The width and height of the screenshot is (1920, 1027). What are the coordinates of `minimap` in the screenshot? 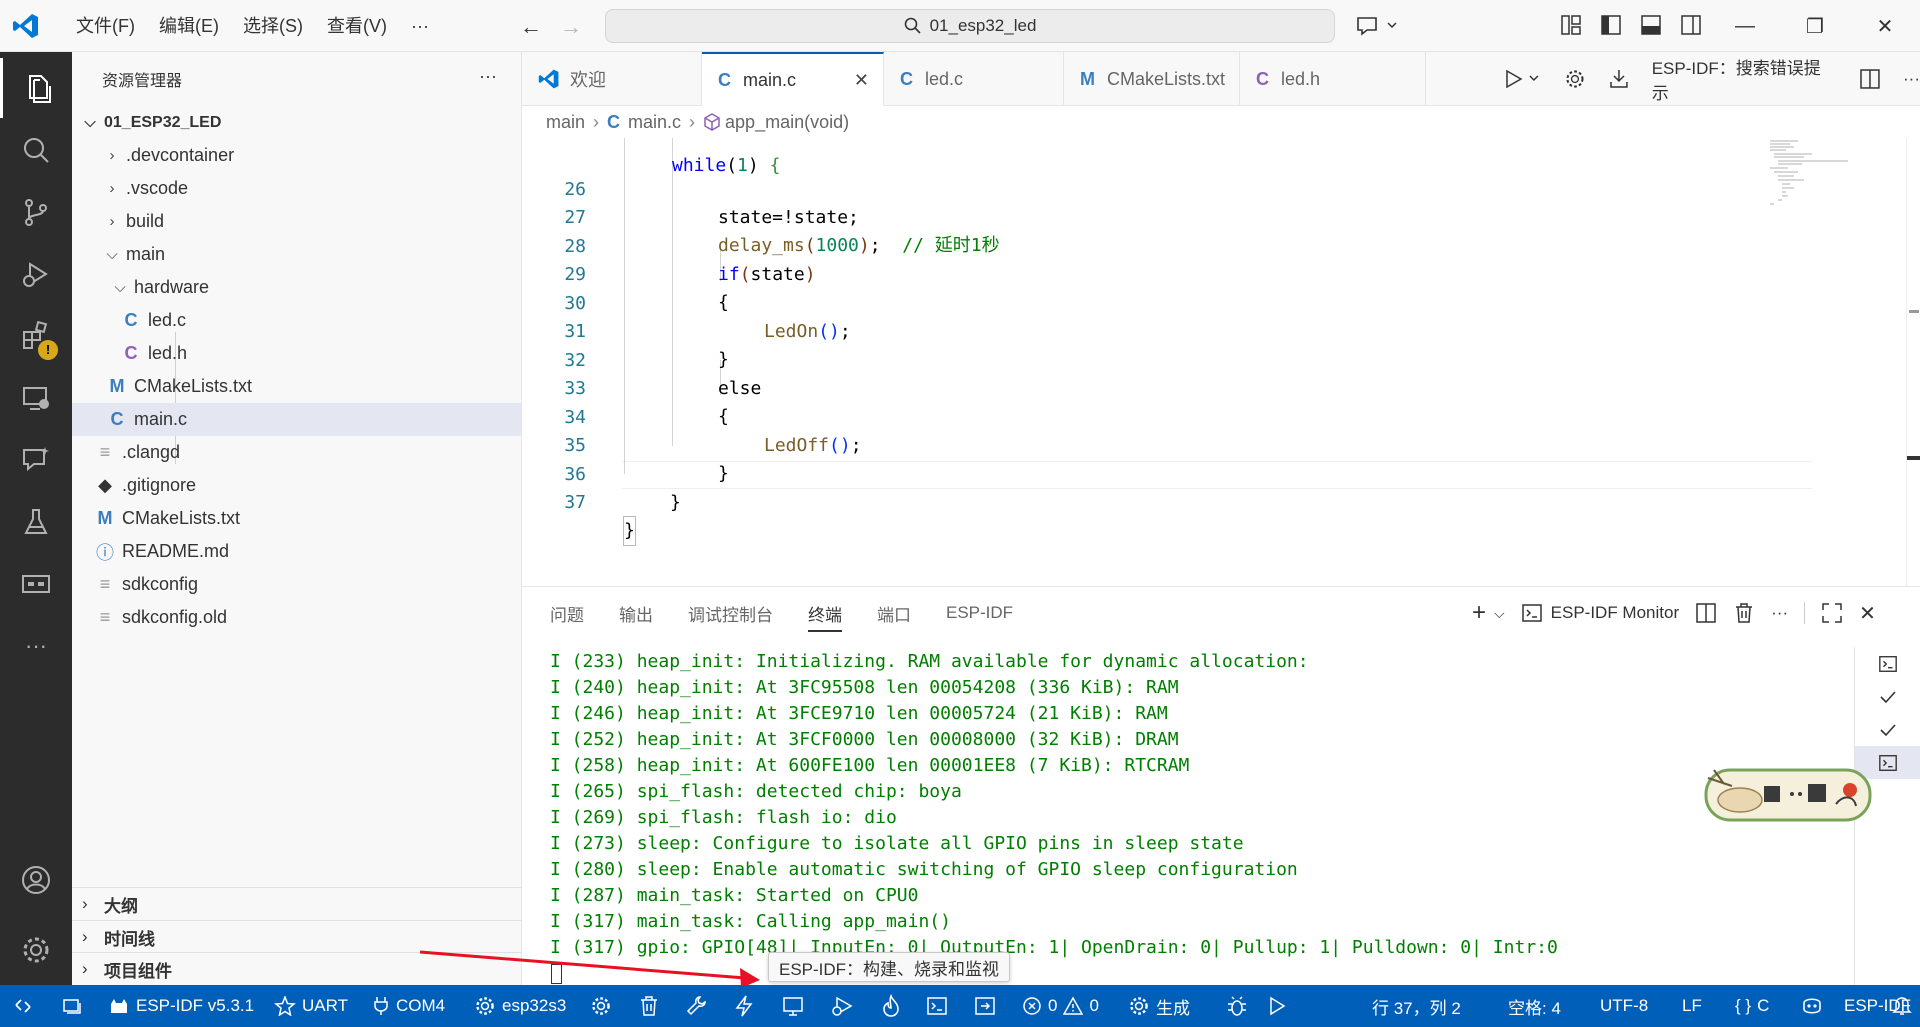 It's located at (1823, 178).